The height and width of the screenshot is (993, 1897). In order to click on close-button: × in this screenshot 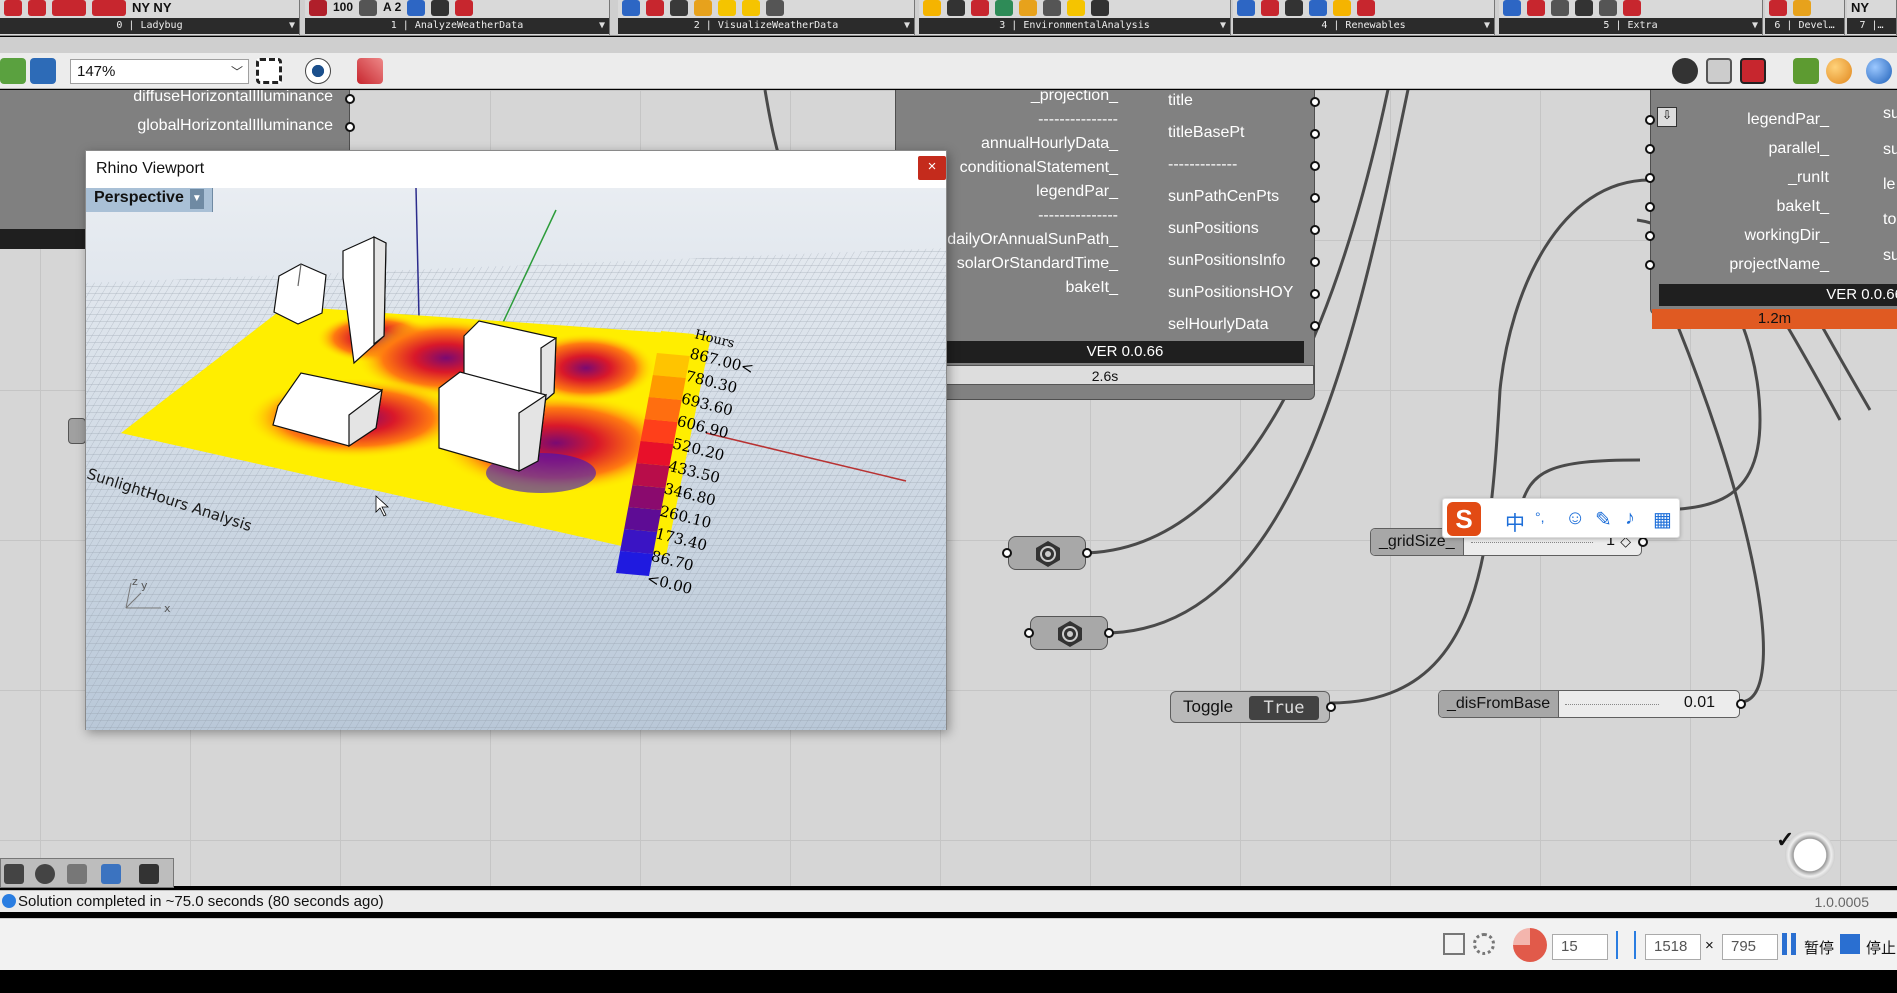, I will do `click(932, 168)`.